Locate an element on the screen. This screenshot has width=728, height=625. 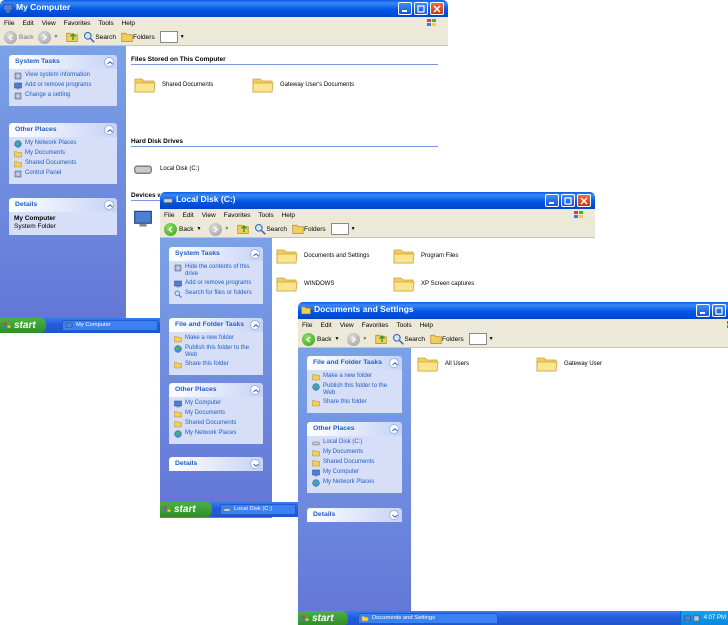
task-local-disk: Local Disk (C:) is located at coordinates (258, 509).